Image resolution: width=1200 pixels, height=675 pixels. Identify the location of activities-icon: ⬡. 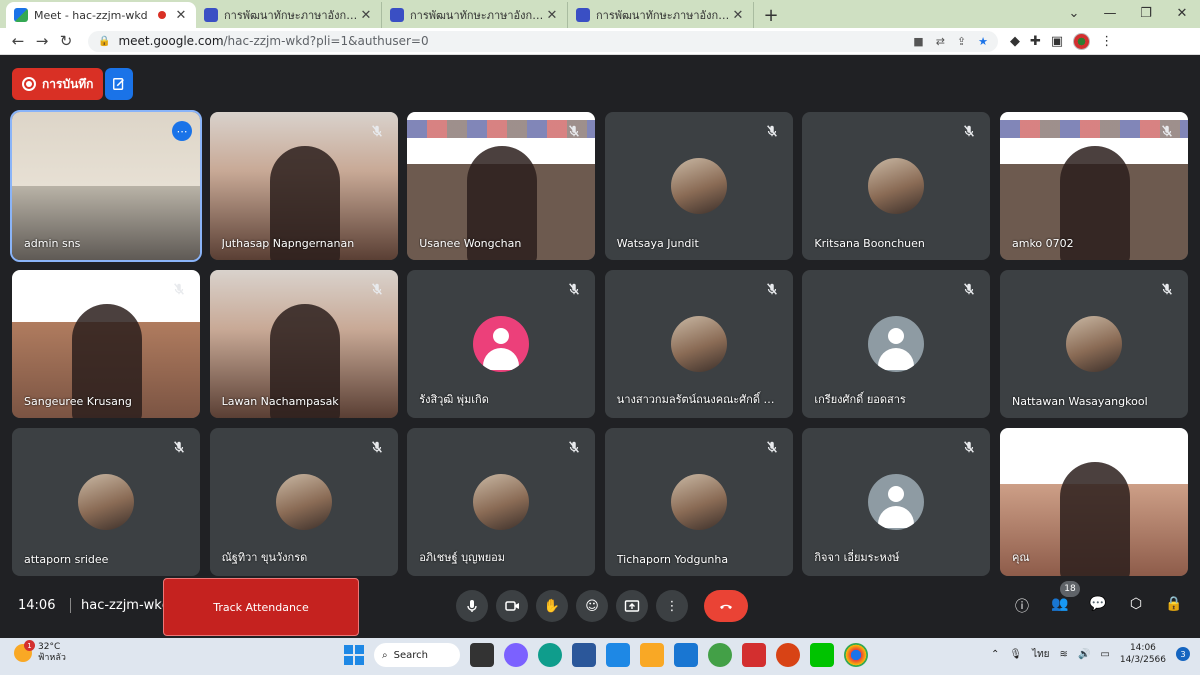
(1136, 606).